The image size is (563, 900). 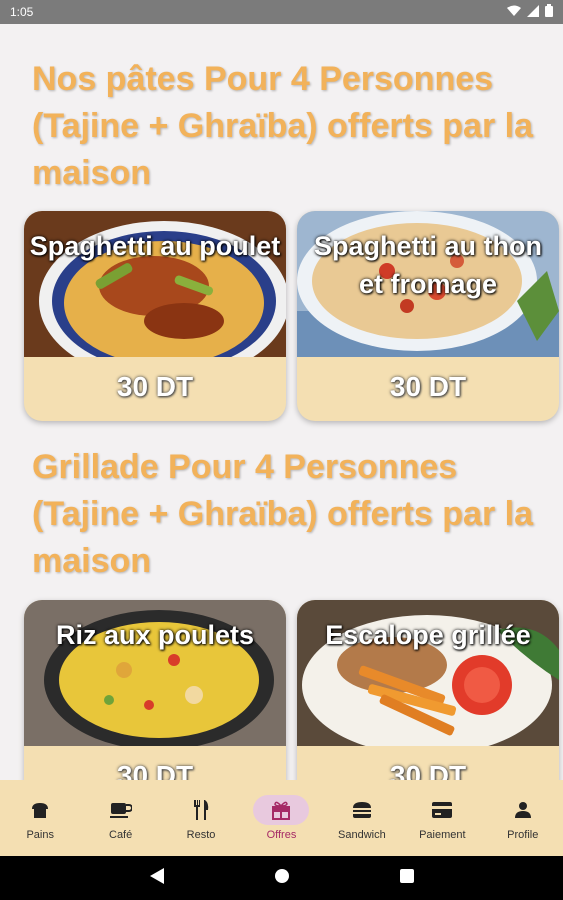 What do you see at coordinates (121, 835) in the screenshot?
I see `nav-label: Café` at bounding box center [121, 835].